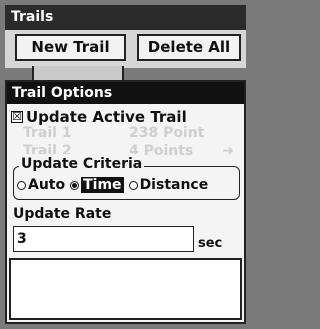 This screenshot has width=320, height=329. I want to click on delete-all-button: Delete All, so click(189, 47).